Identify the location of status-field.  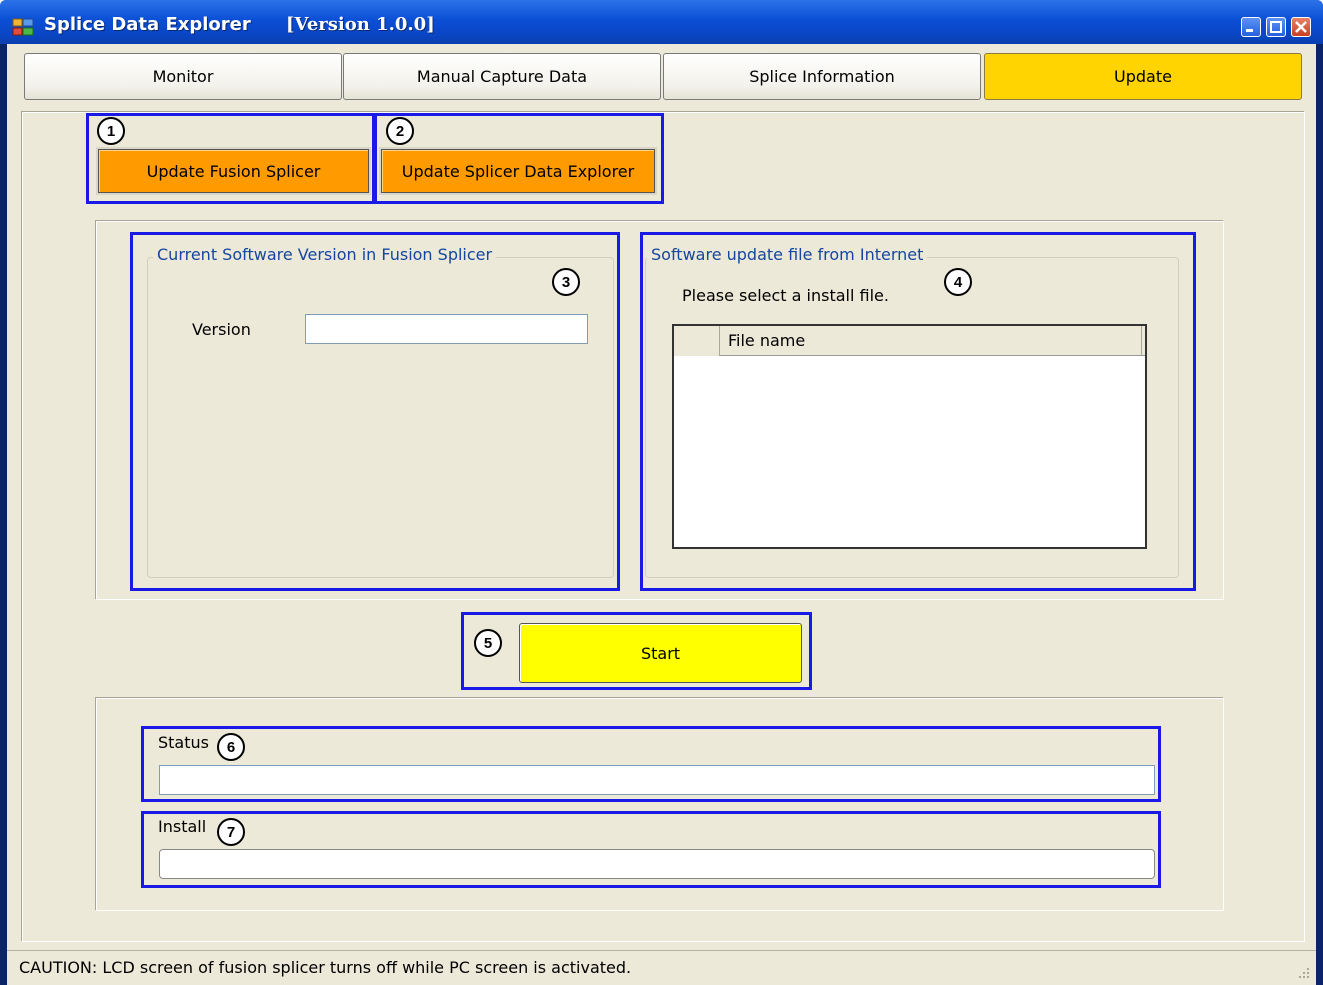
(657, 780).